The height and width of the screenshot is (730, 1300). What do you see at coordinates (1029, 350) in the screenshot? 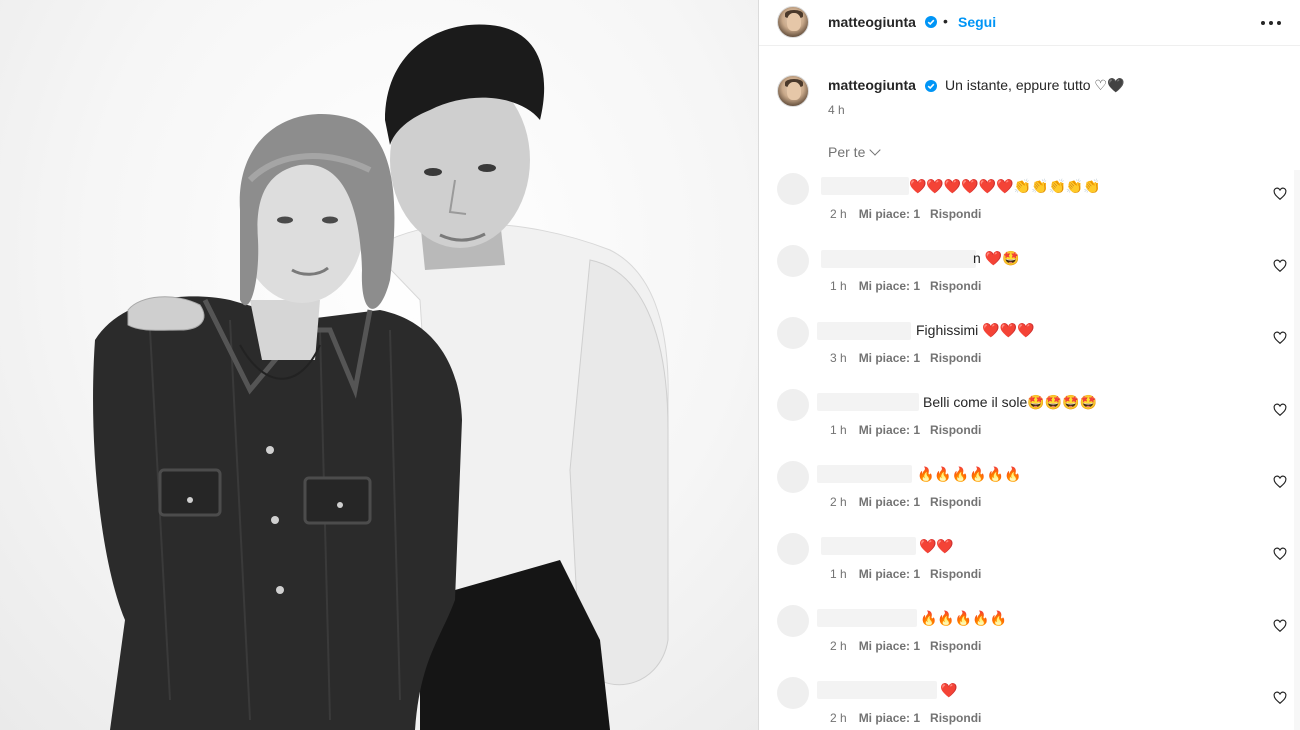
I see `comment-item: Fighissimi ❤️❤️❤️ 3 h Mi piace: 1 Rispondi` at bounding box center [1029, 350].